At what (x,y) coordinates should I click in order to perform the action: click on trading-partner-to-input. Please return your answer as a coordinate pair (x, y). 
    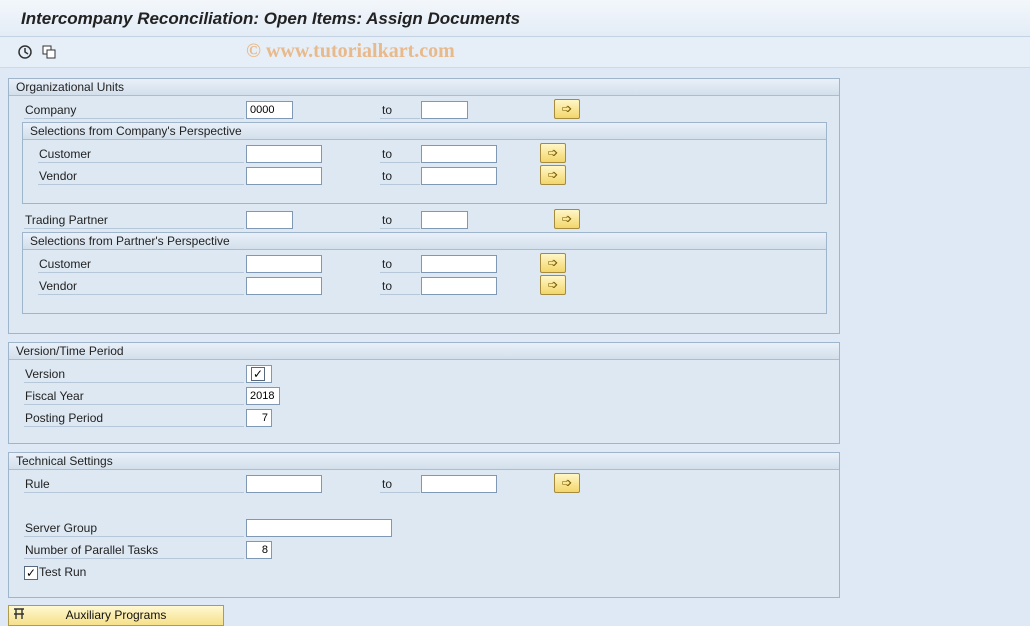
    Looking at the image, I should click on (444, 220).